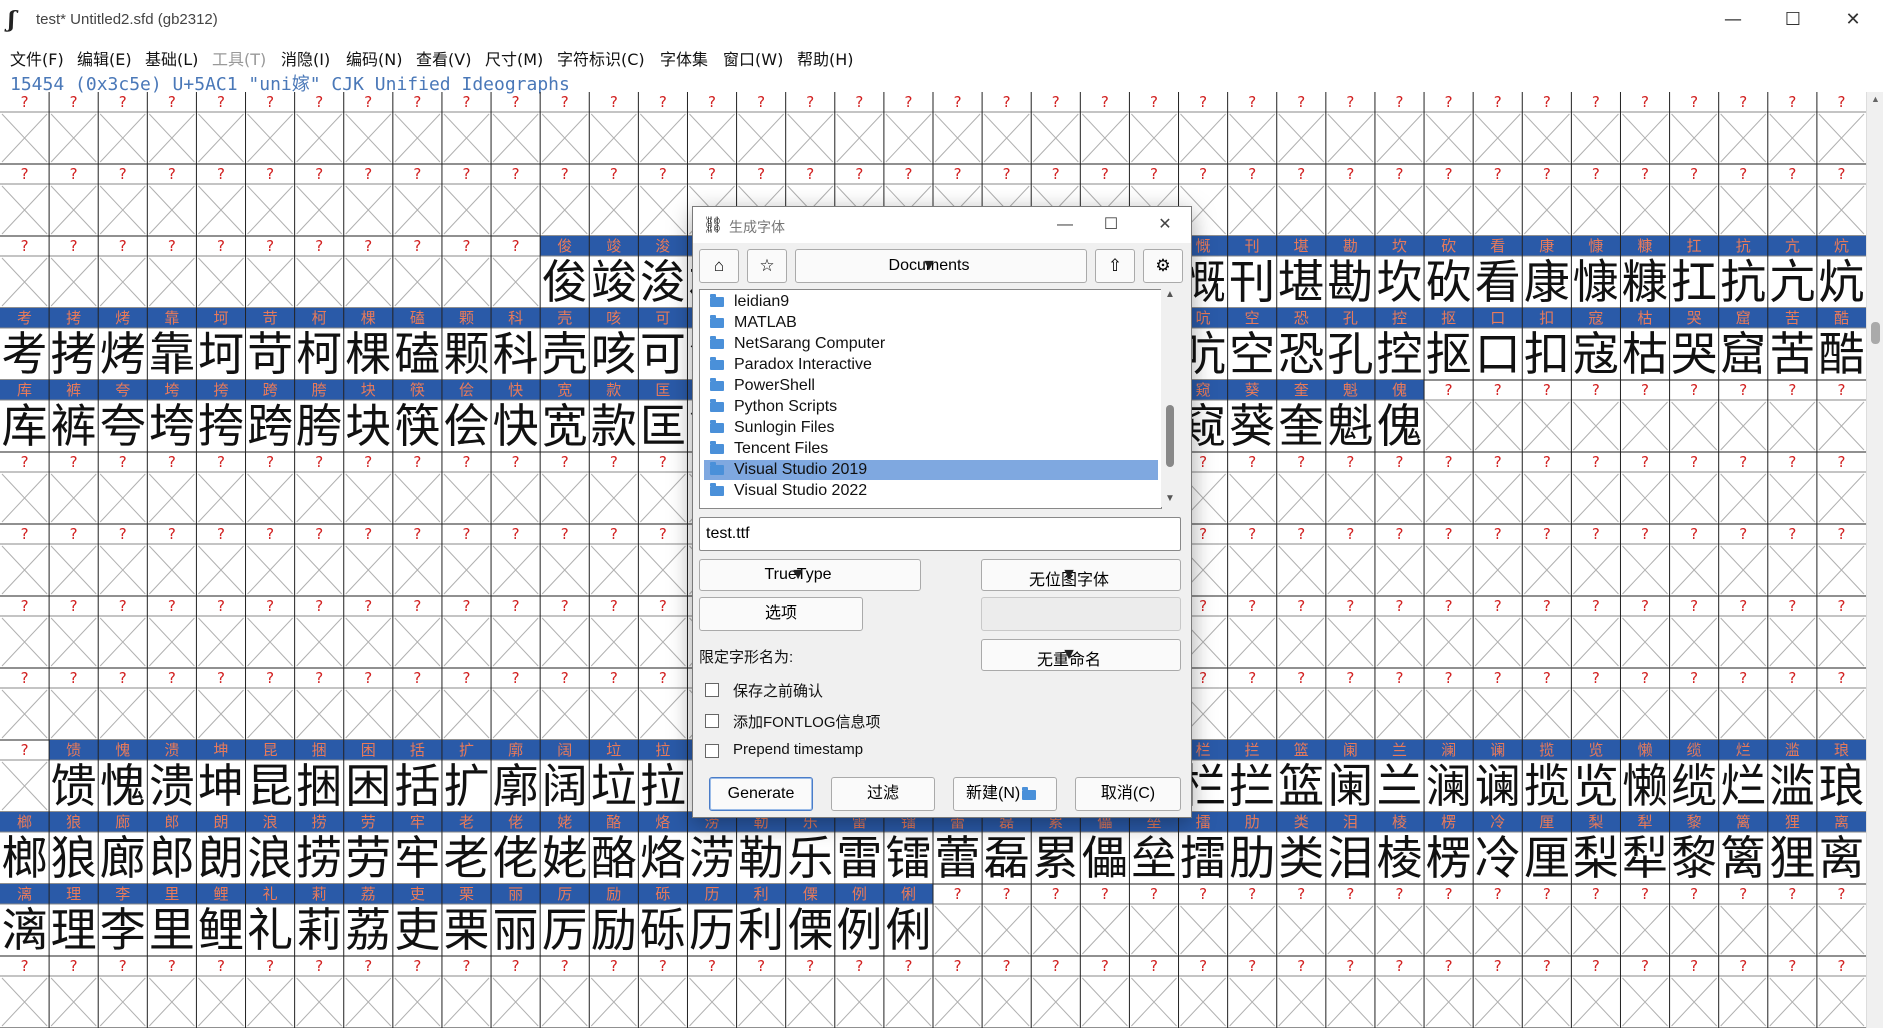 This screenshot has height=1028, width=1883. Describe the element at coordinates (565, 930) in the screenshot. I see `glyph-cell-glyph: 厉` at that location.